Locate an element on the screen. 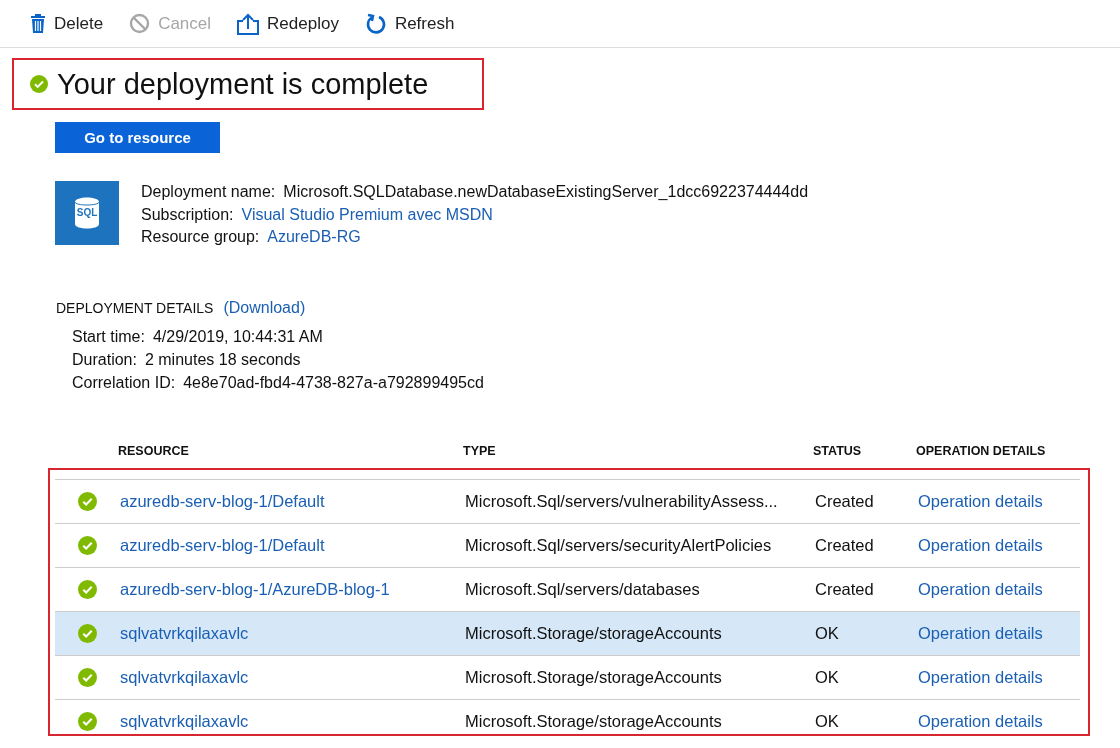 Image resolution: width=1120 pixels, height=748 pixels. field-value: 2 minutes 18 seconds is located at coordinates (222, 359).